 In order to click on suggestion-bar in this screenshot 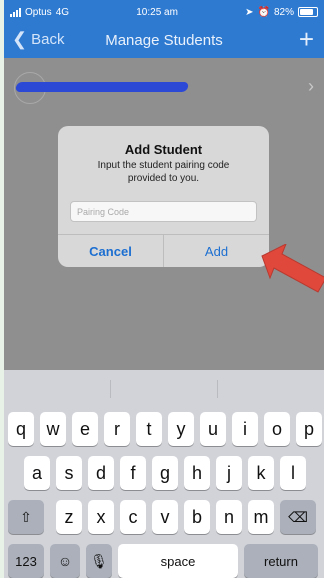, I will do `click(164, 388)`.